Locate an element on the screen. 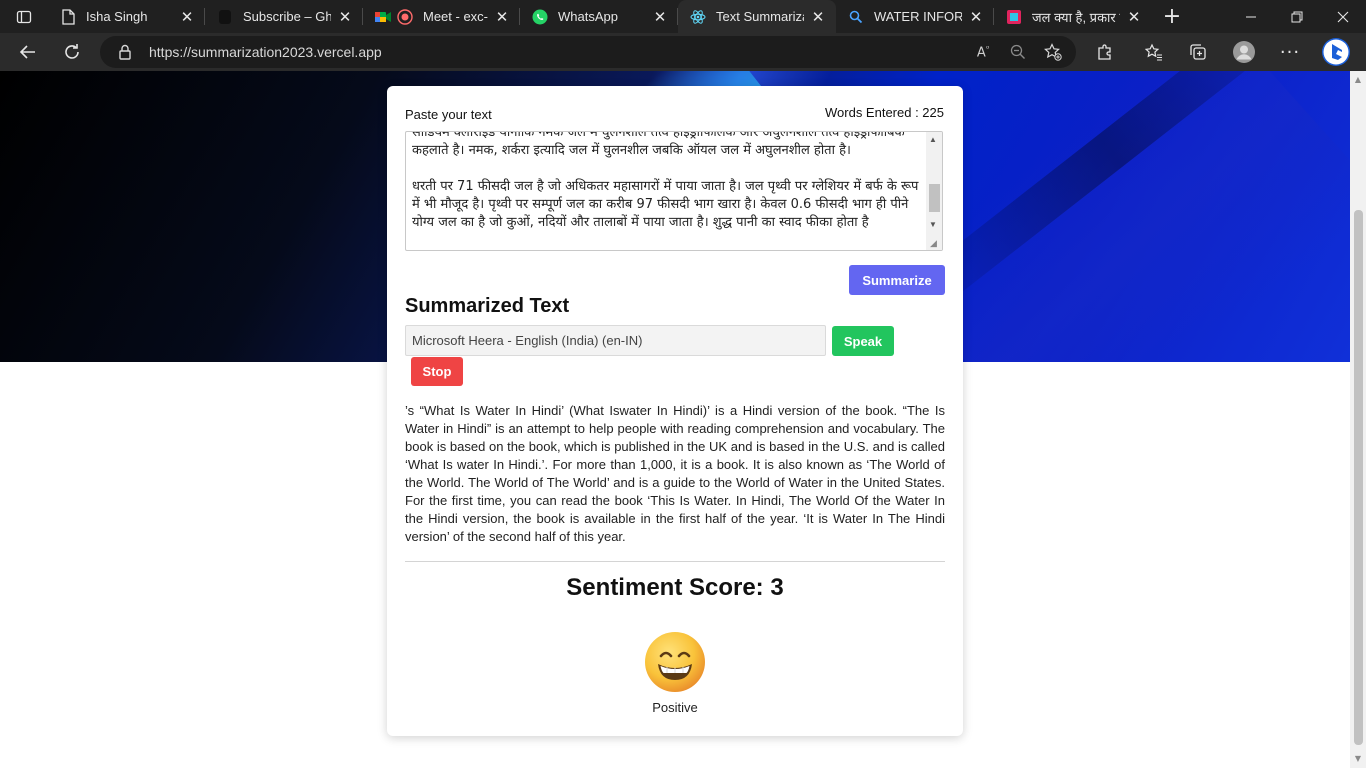  address-bar: https://summarization2023.vercel.app Aᵅ is located at coordinates (588, 52).